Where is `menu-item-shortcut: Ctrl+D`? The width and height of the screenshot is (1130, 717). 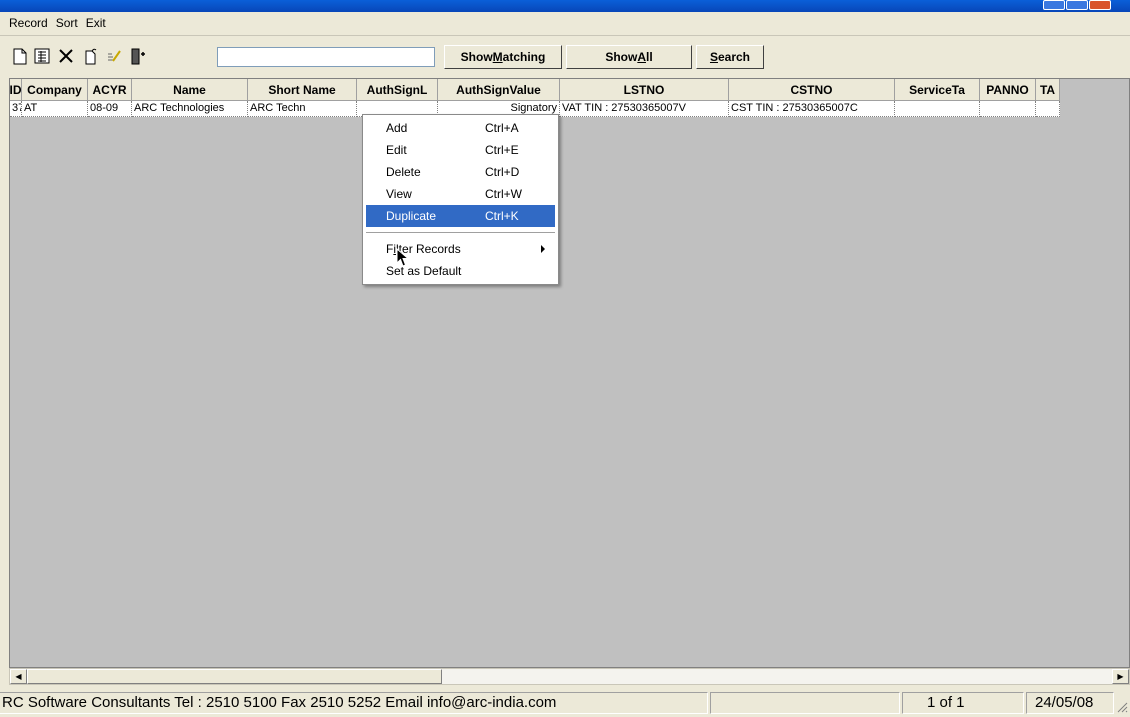
menu-item-shortcut: Ctrl+D is located at coordinates (502, 172).